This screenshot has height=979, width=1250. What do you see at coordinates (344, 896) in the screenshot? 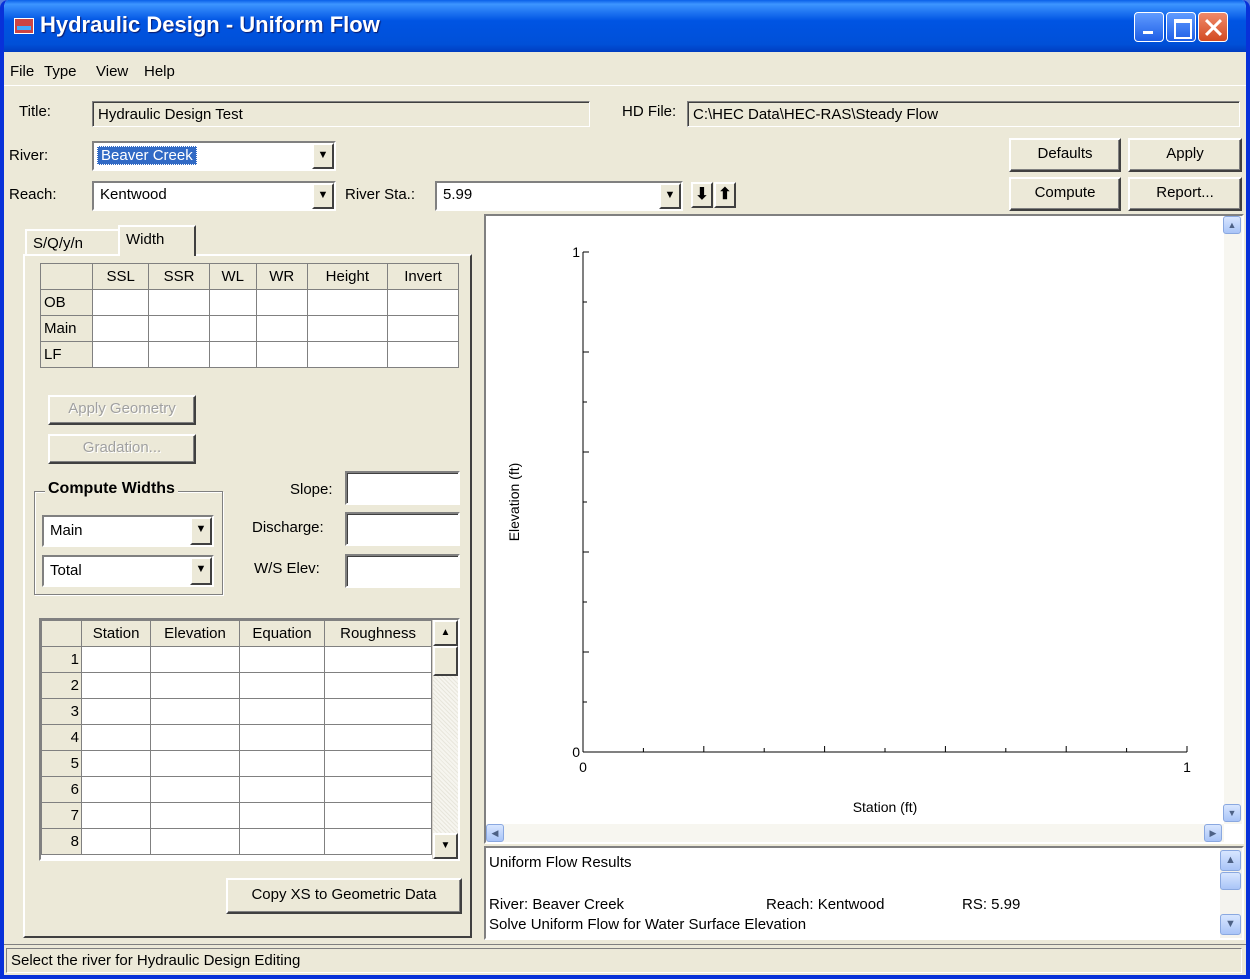
I see `copy-xs-button: Copy XS to Geometric Data` at bounding box center [344, 896].